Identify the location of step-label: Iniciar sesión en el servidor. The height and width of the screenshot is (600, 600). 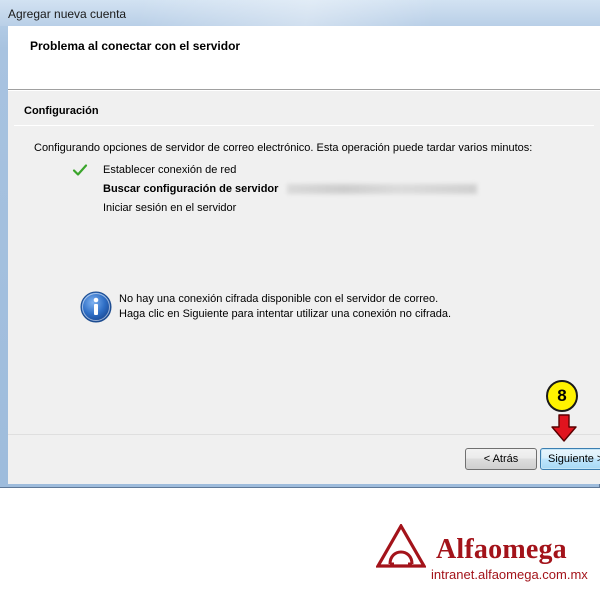
(170, 208).